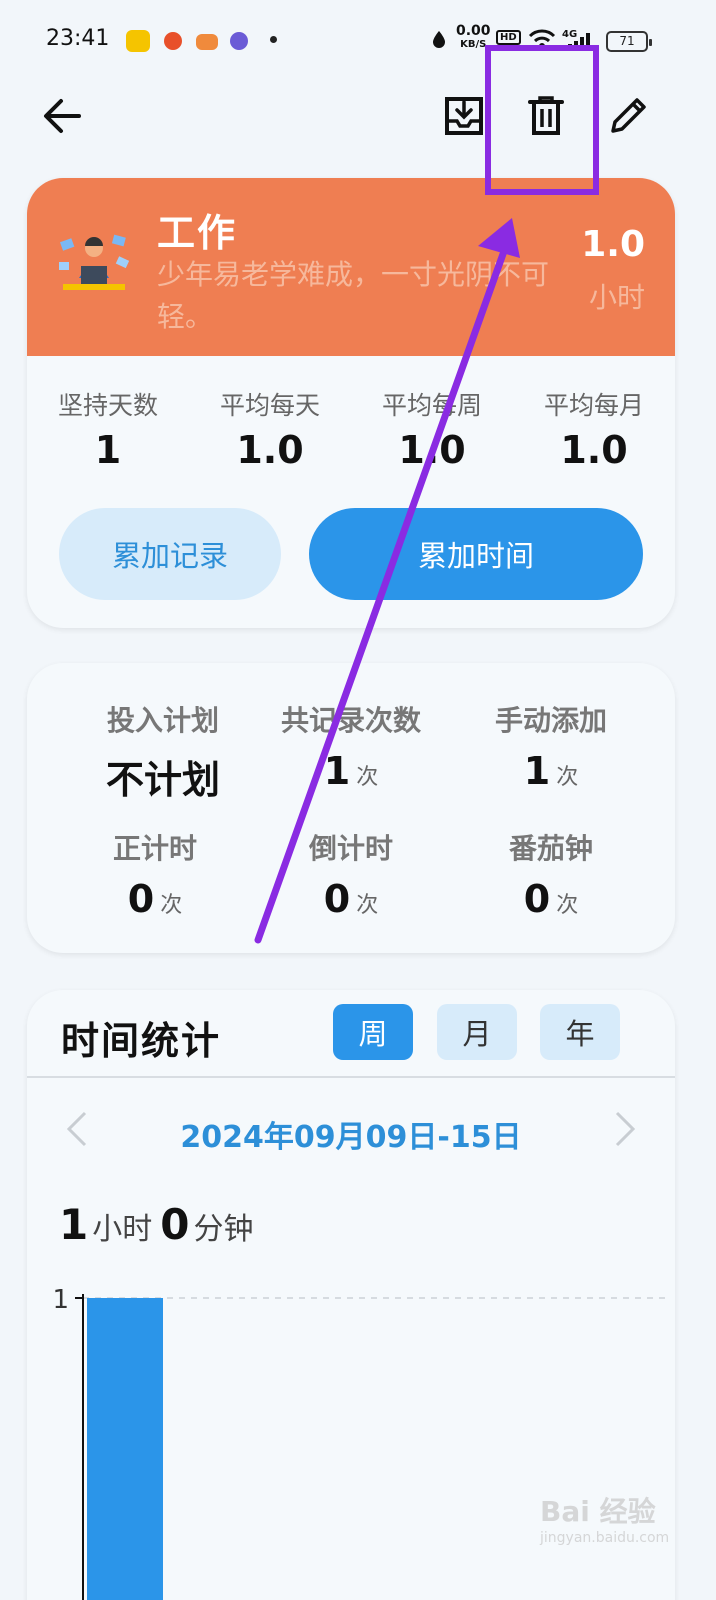 The image size is (716, 1600). I want to click on plan-label: 正计时, so click(154, 848).